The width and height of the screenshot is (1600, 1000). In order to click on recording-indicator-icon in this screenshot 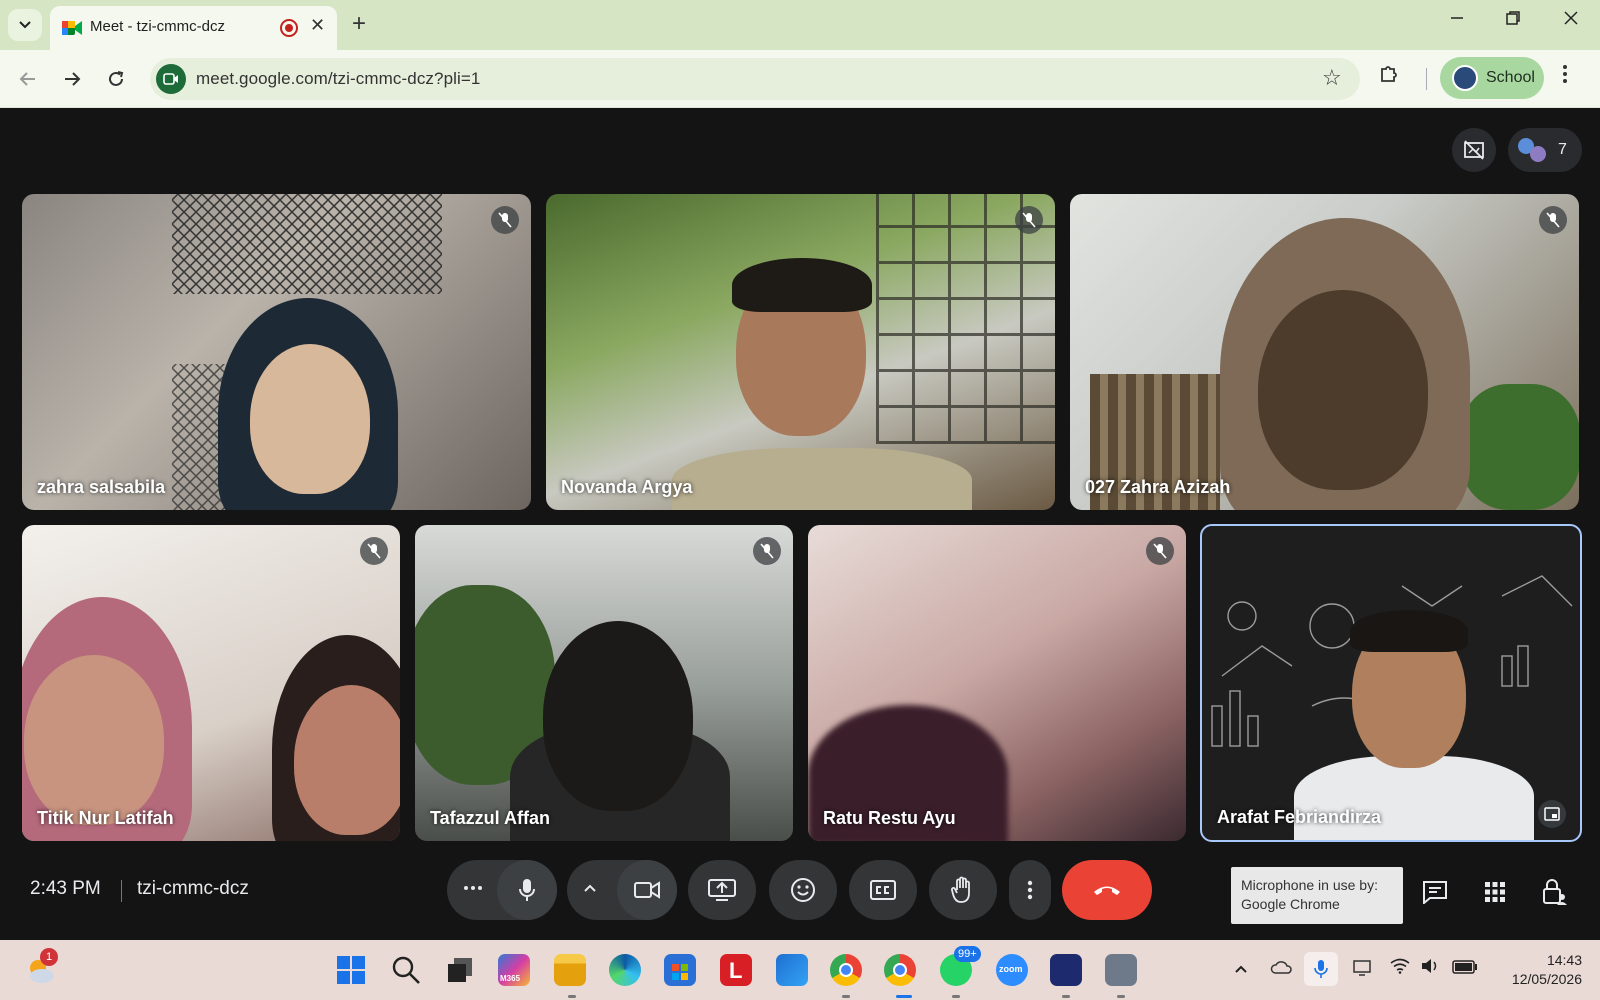, I will do `click(289, 28)`.